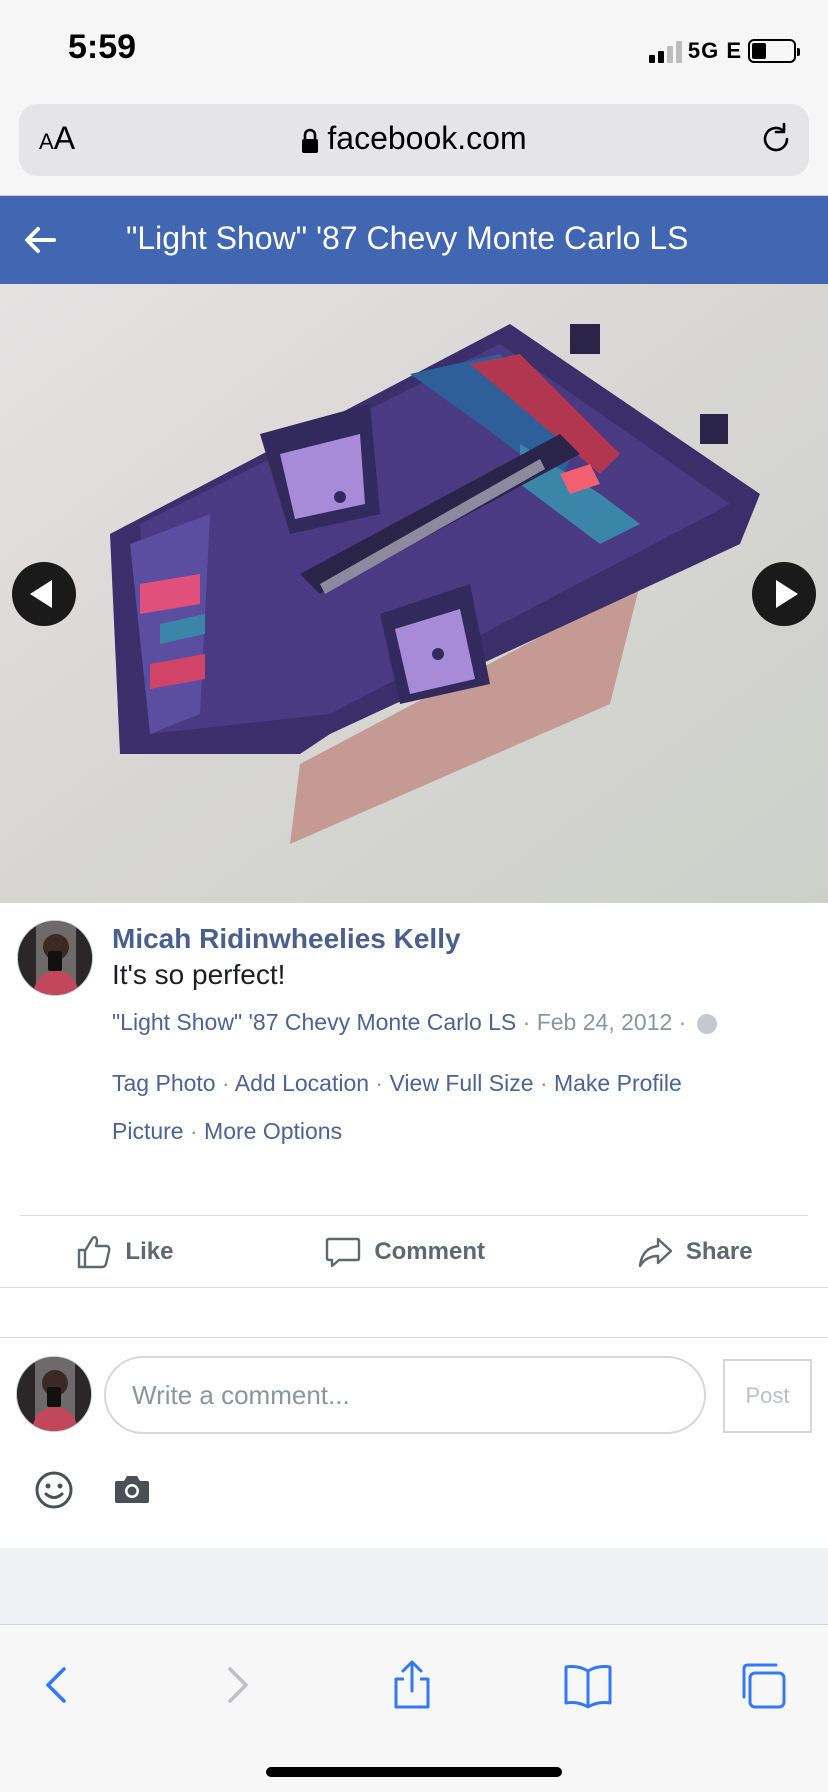  I want to click on browser-forward-icon, so click(236, 1685).